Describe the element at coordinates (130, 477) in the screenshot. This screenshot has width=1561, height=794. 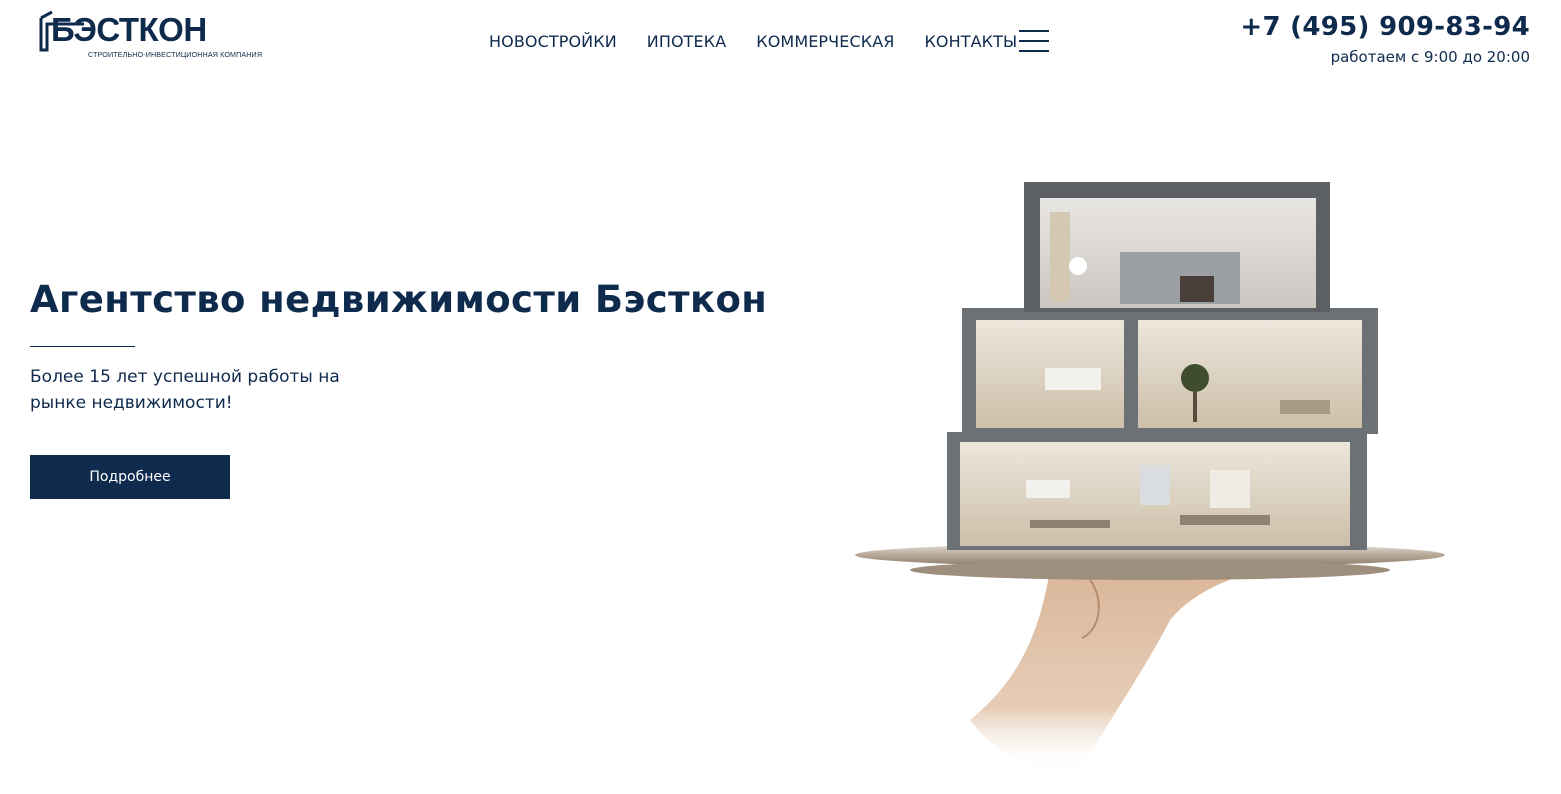
I see `more-button: Подробнее` at that location.